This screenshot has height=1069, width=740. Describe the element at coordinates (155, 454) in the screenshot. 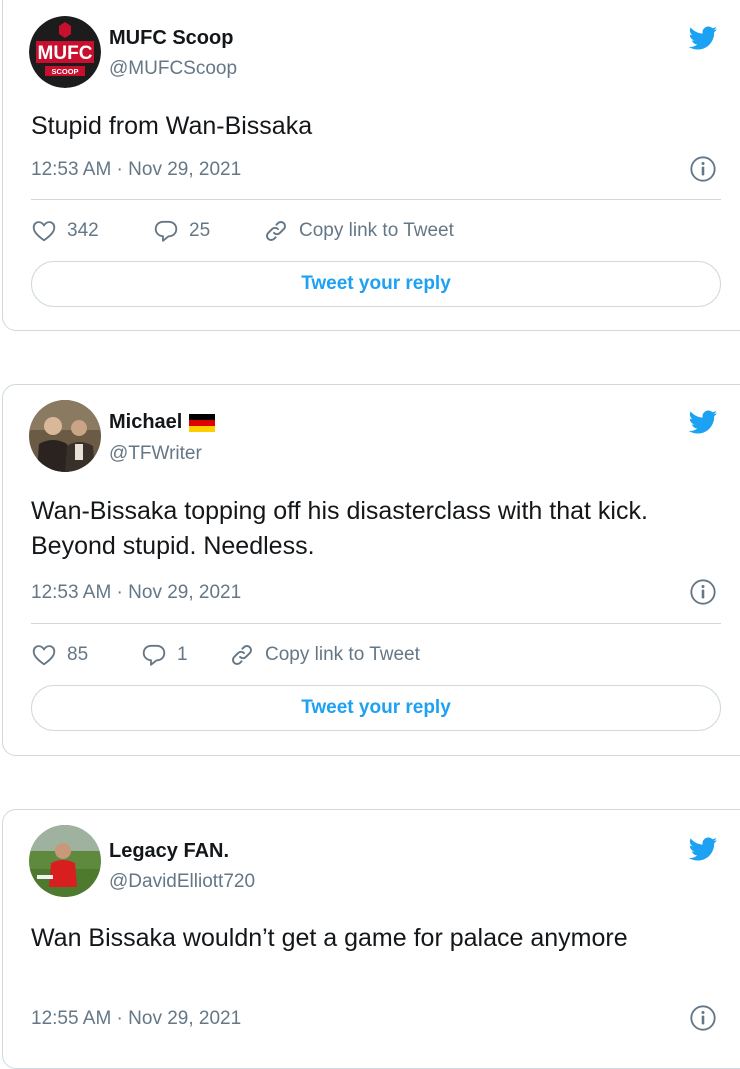

I see `author-handle: @TFWriter` at that location.